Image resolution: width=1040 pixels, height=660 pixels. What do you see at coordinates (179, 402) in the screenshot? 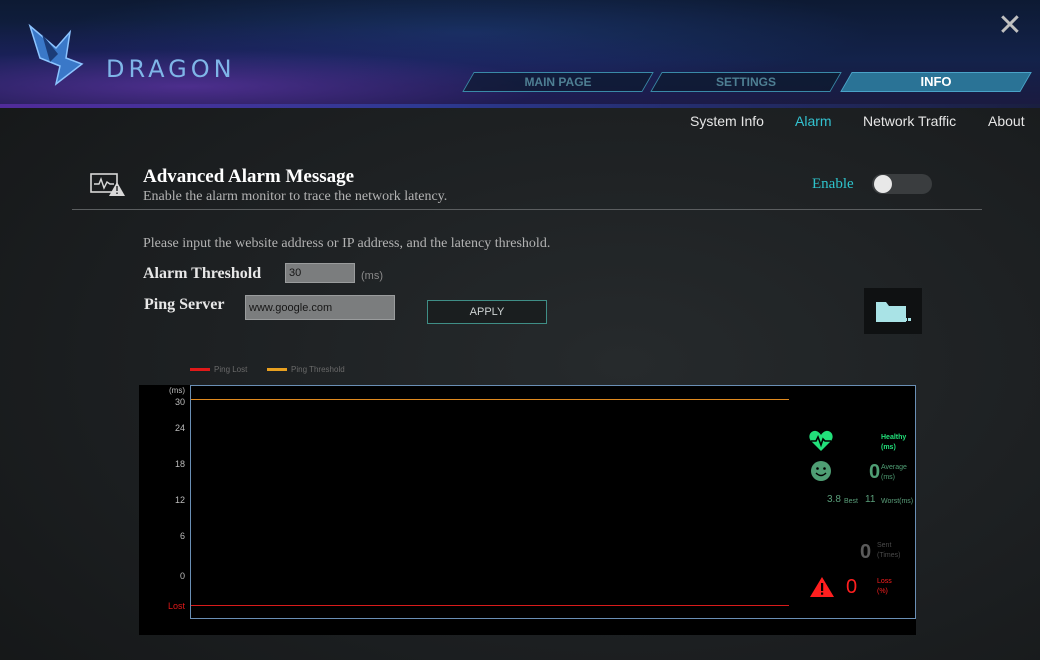
I see `y-tick-label: 30` at bounding box center [179, 402].